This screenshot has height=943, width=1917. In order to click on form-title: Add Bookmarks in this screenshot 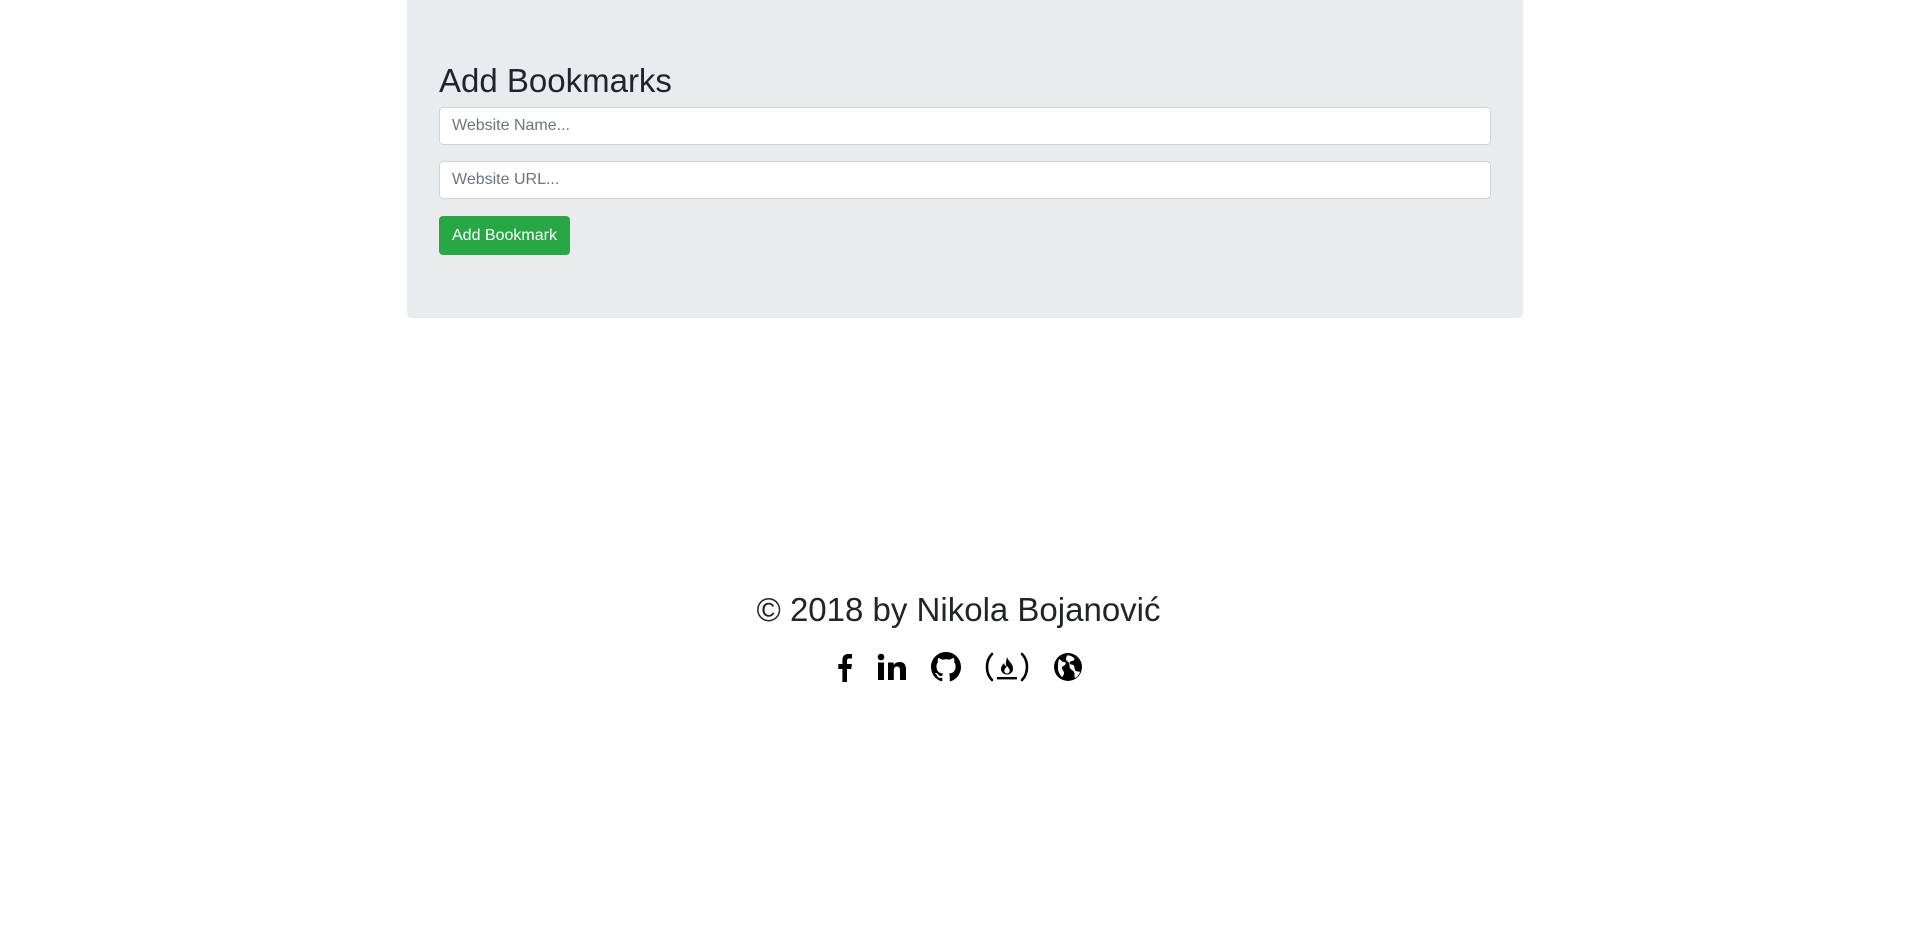, I will do `click(555, 80)`.